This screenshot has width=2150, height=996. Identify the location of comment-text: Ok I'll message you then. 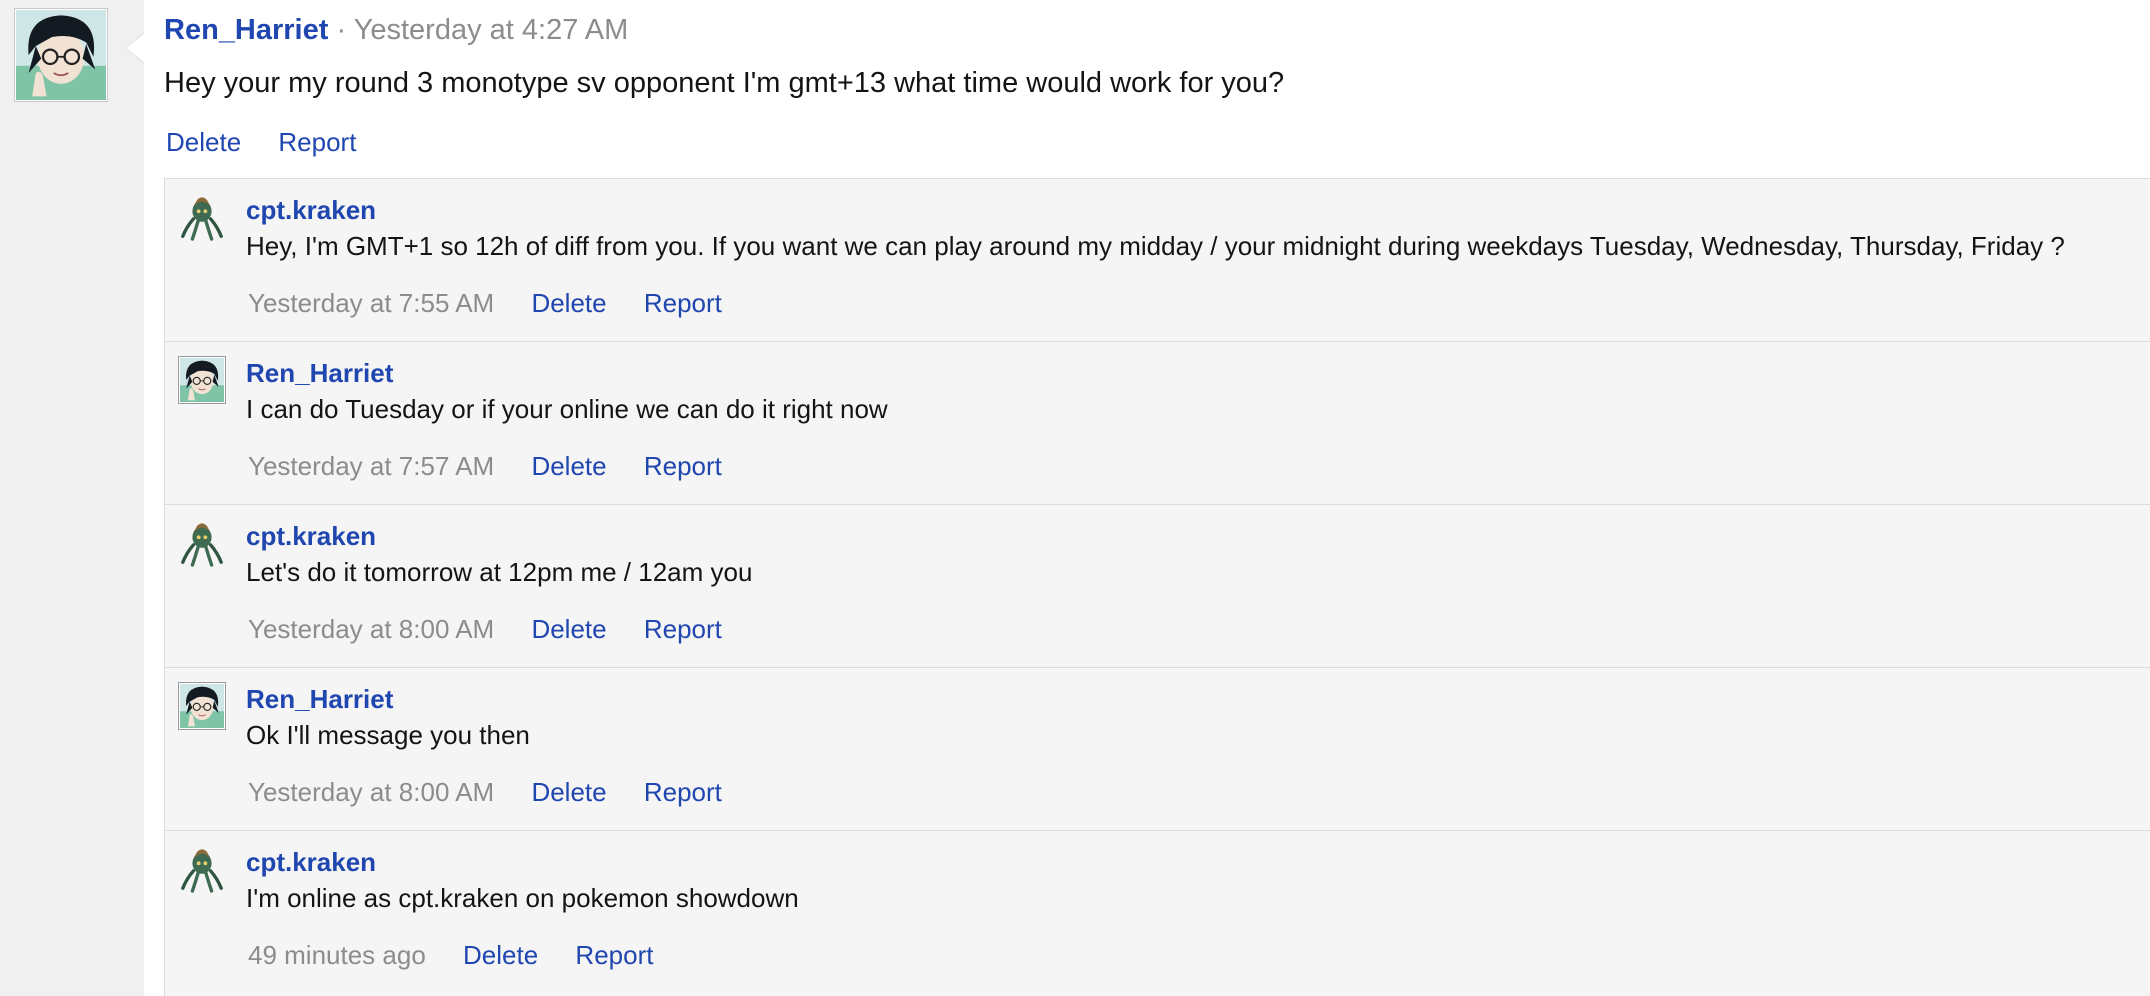
(388, 735).